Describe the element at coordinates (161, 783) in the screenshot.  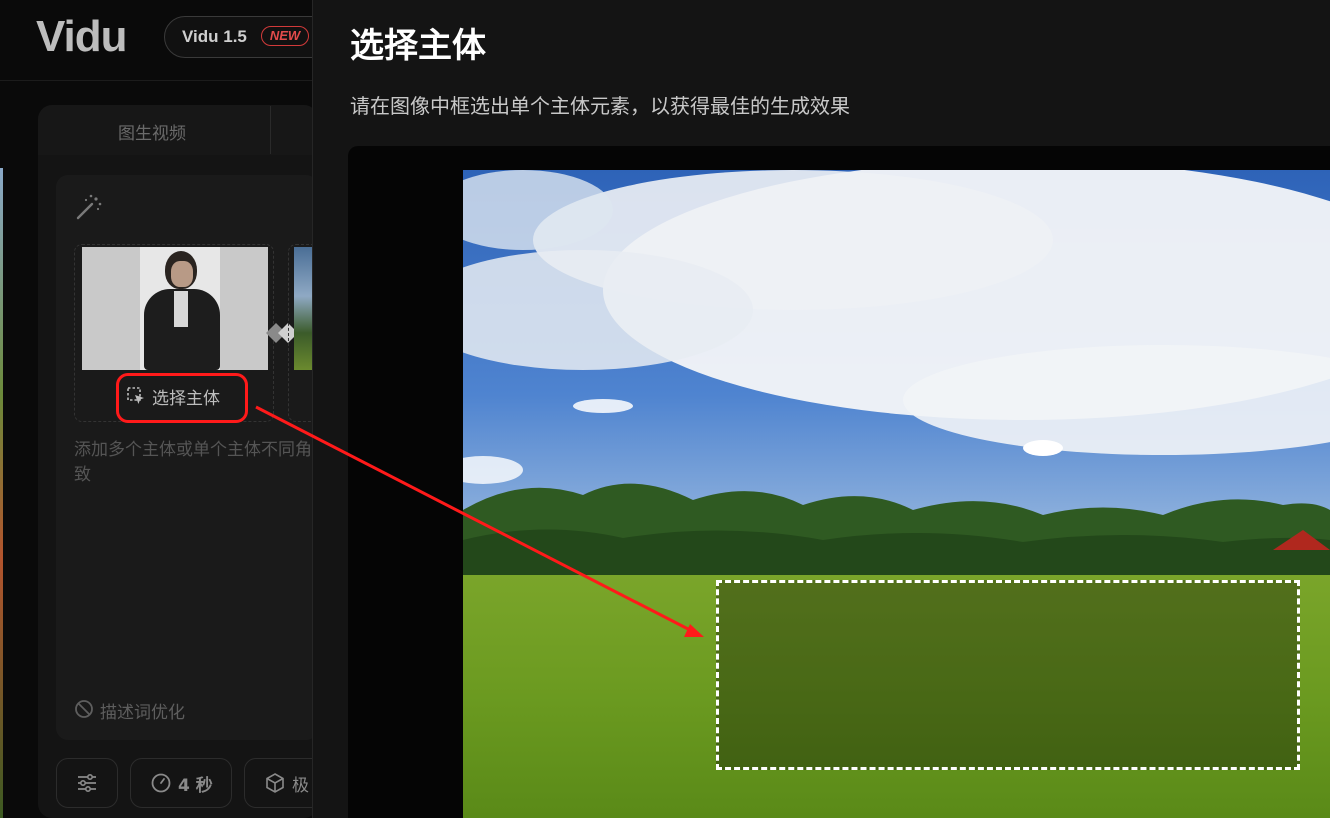
I see `clock-icon` at that location.